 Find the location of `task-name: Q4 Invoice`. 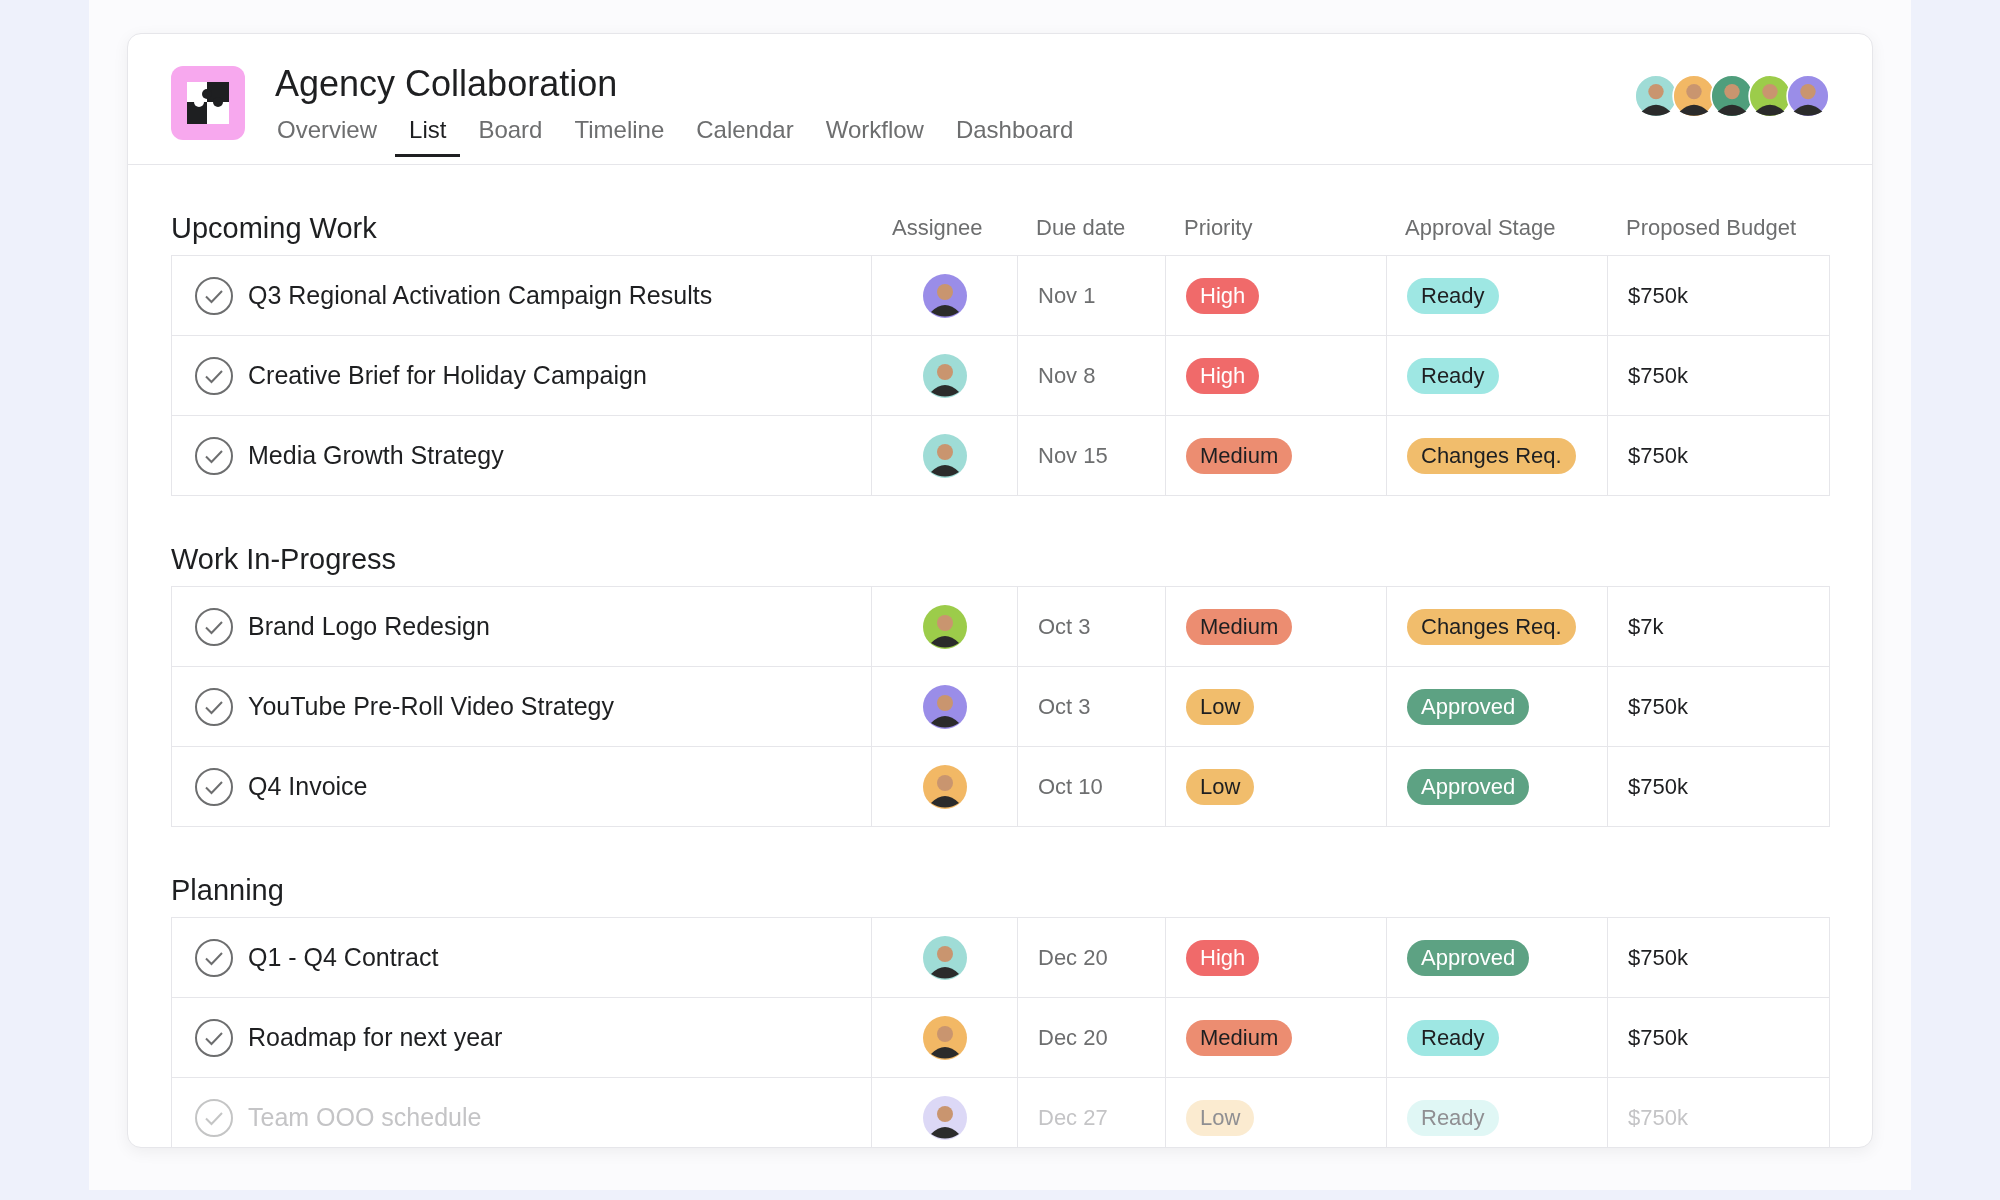

task-name: Q4 Invoice is located at coordinates (308, 786).